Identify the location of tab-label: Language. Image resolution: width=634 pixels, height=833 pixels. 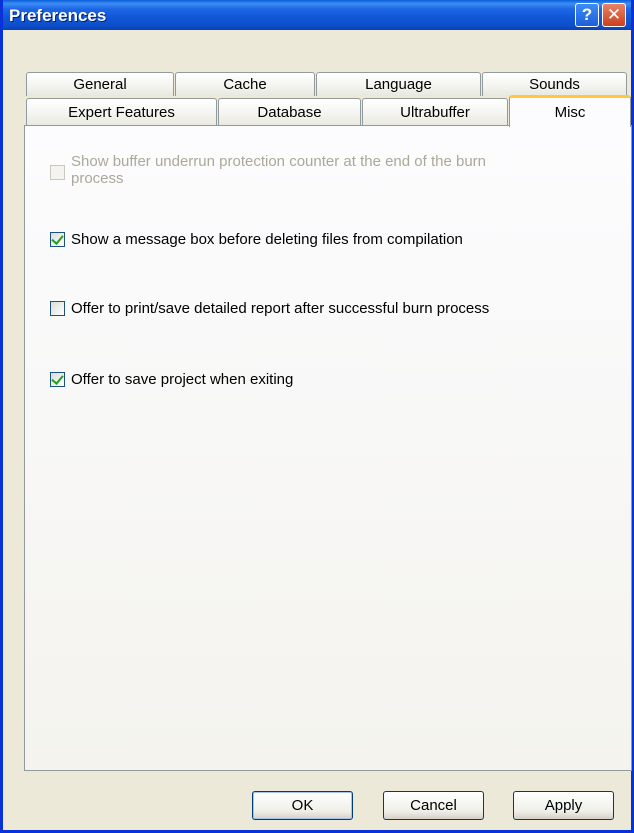
(398, 84).